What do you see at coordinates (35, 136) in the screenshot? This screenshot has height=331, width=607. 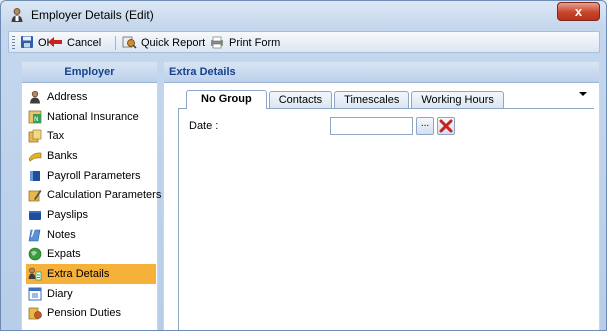 I see `tax-icon` at bounding box center [35, 136].